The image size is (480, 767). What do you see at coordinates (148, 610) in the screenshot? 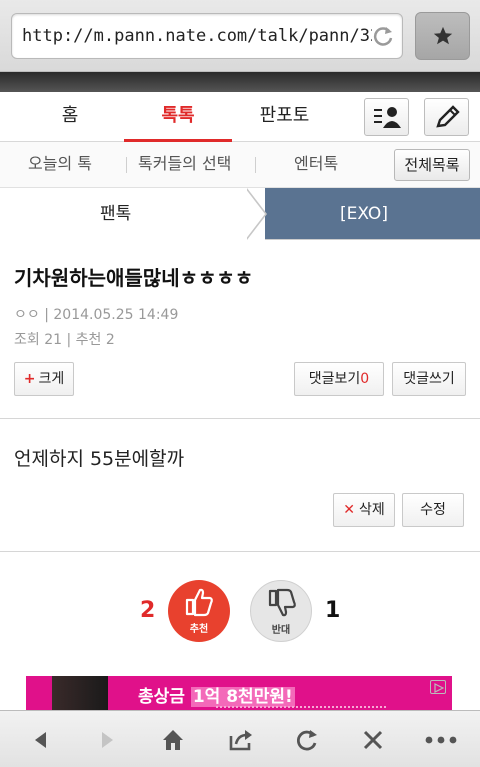
I see `upvote-count: 2` at bounding box center [148, 610].